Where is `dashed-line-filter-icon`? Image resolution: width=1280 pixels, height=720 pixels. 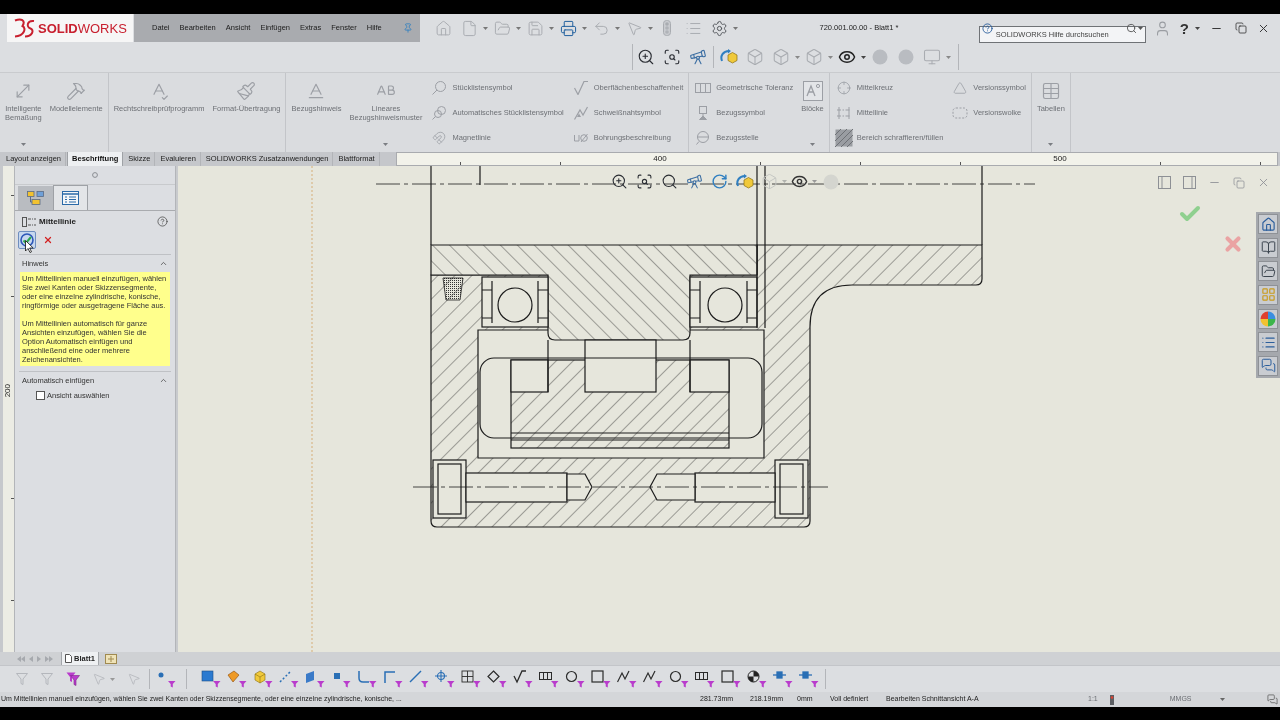 dashed-line-filter-icon is located at coordinates (289, 679).